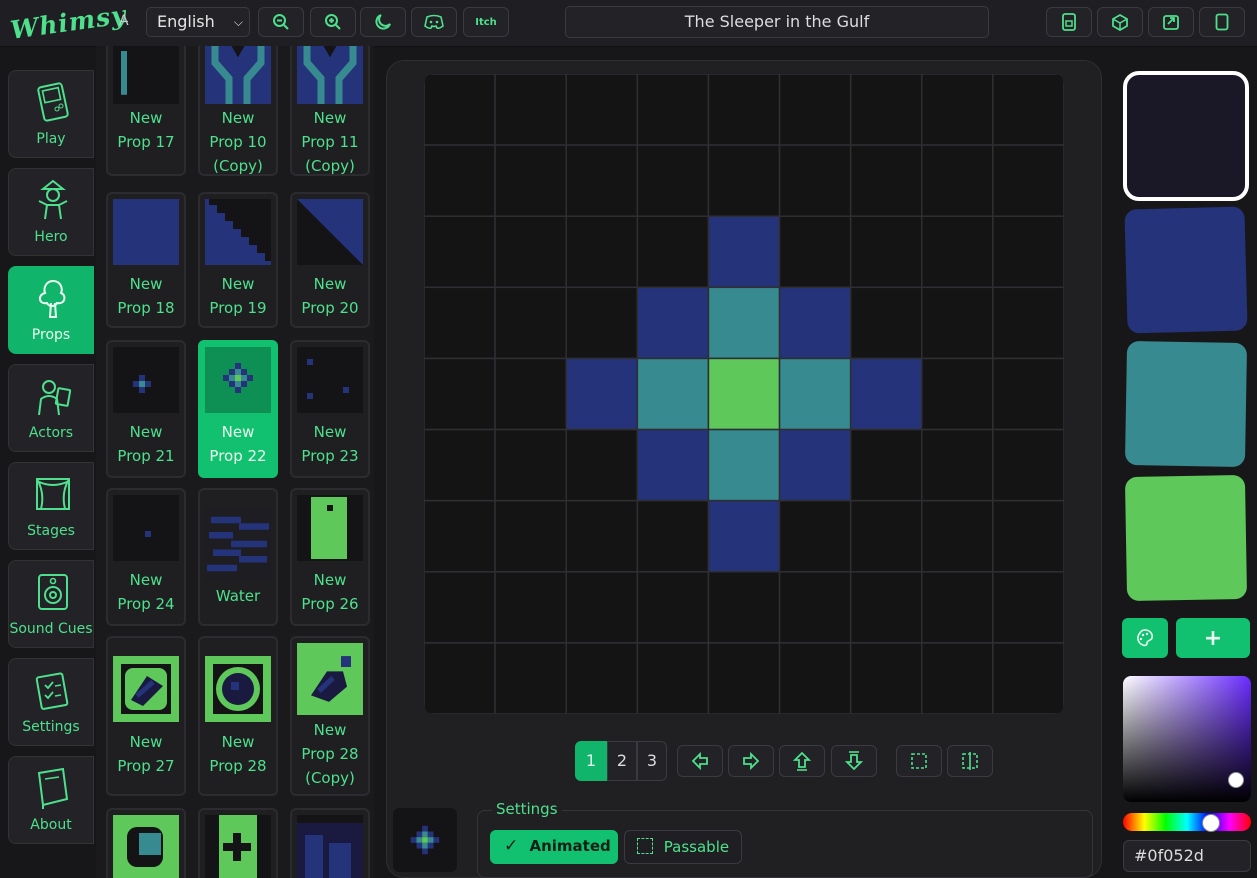 Image resolution: width=1257 pixels, height=878 pixels. I want to click on prop-card: New Prop 24, so click(146, 557).